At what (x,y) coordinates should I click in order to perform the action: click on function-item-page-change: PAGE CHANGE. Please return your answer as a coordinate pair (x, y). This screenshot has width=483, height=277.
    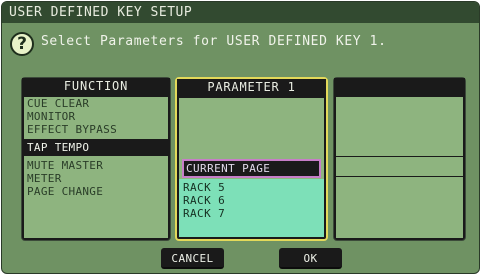
    Looking at the image, I should click on (96, 191).